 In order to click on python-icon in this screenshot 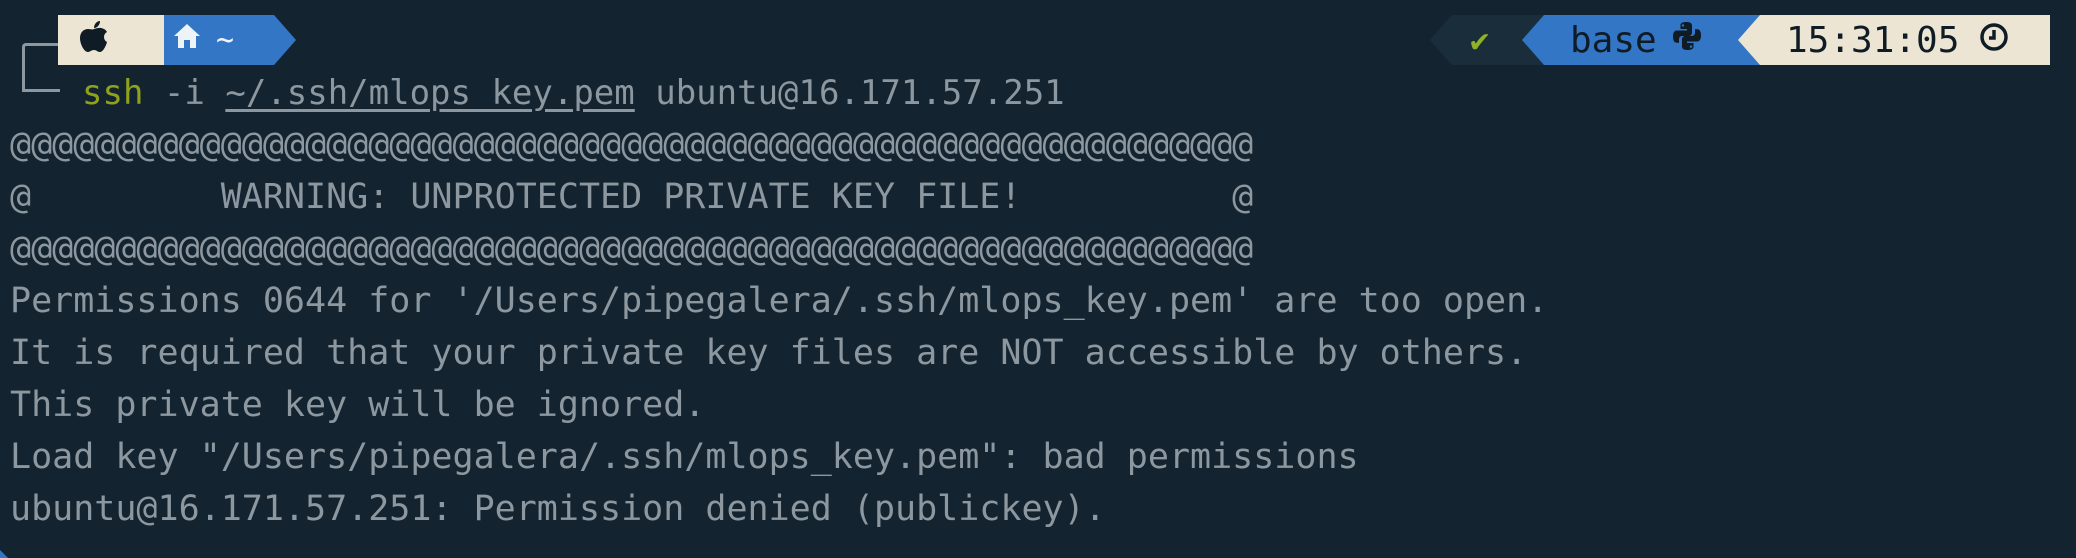, I will do `click(1687, 40)`.